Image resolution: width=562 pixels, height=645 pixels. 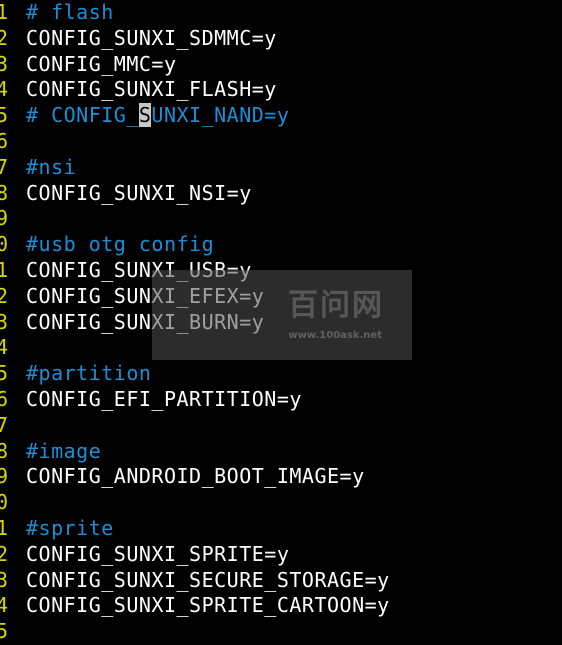 What do you see at coordinates (281, 142) in the screenshot?
I see `editor-line: 6` at bounding box center [281, 142].